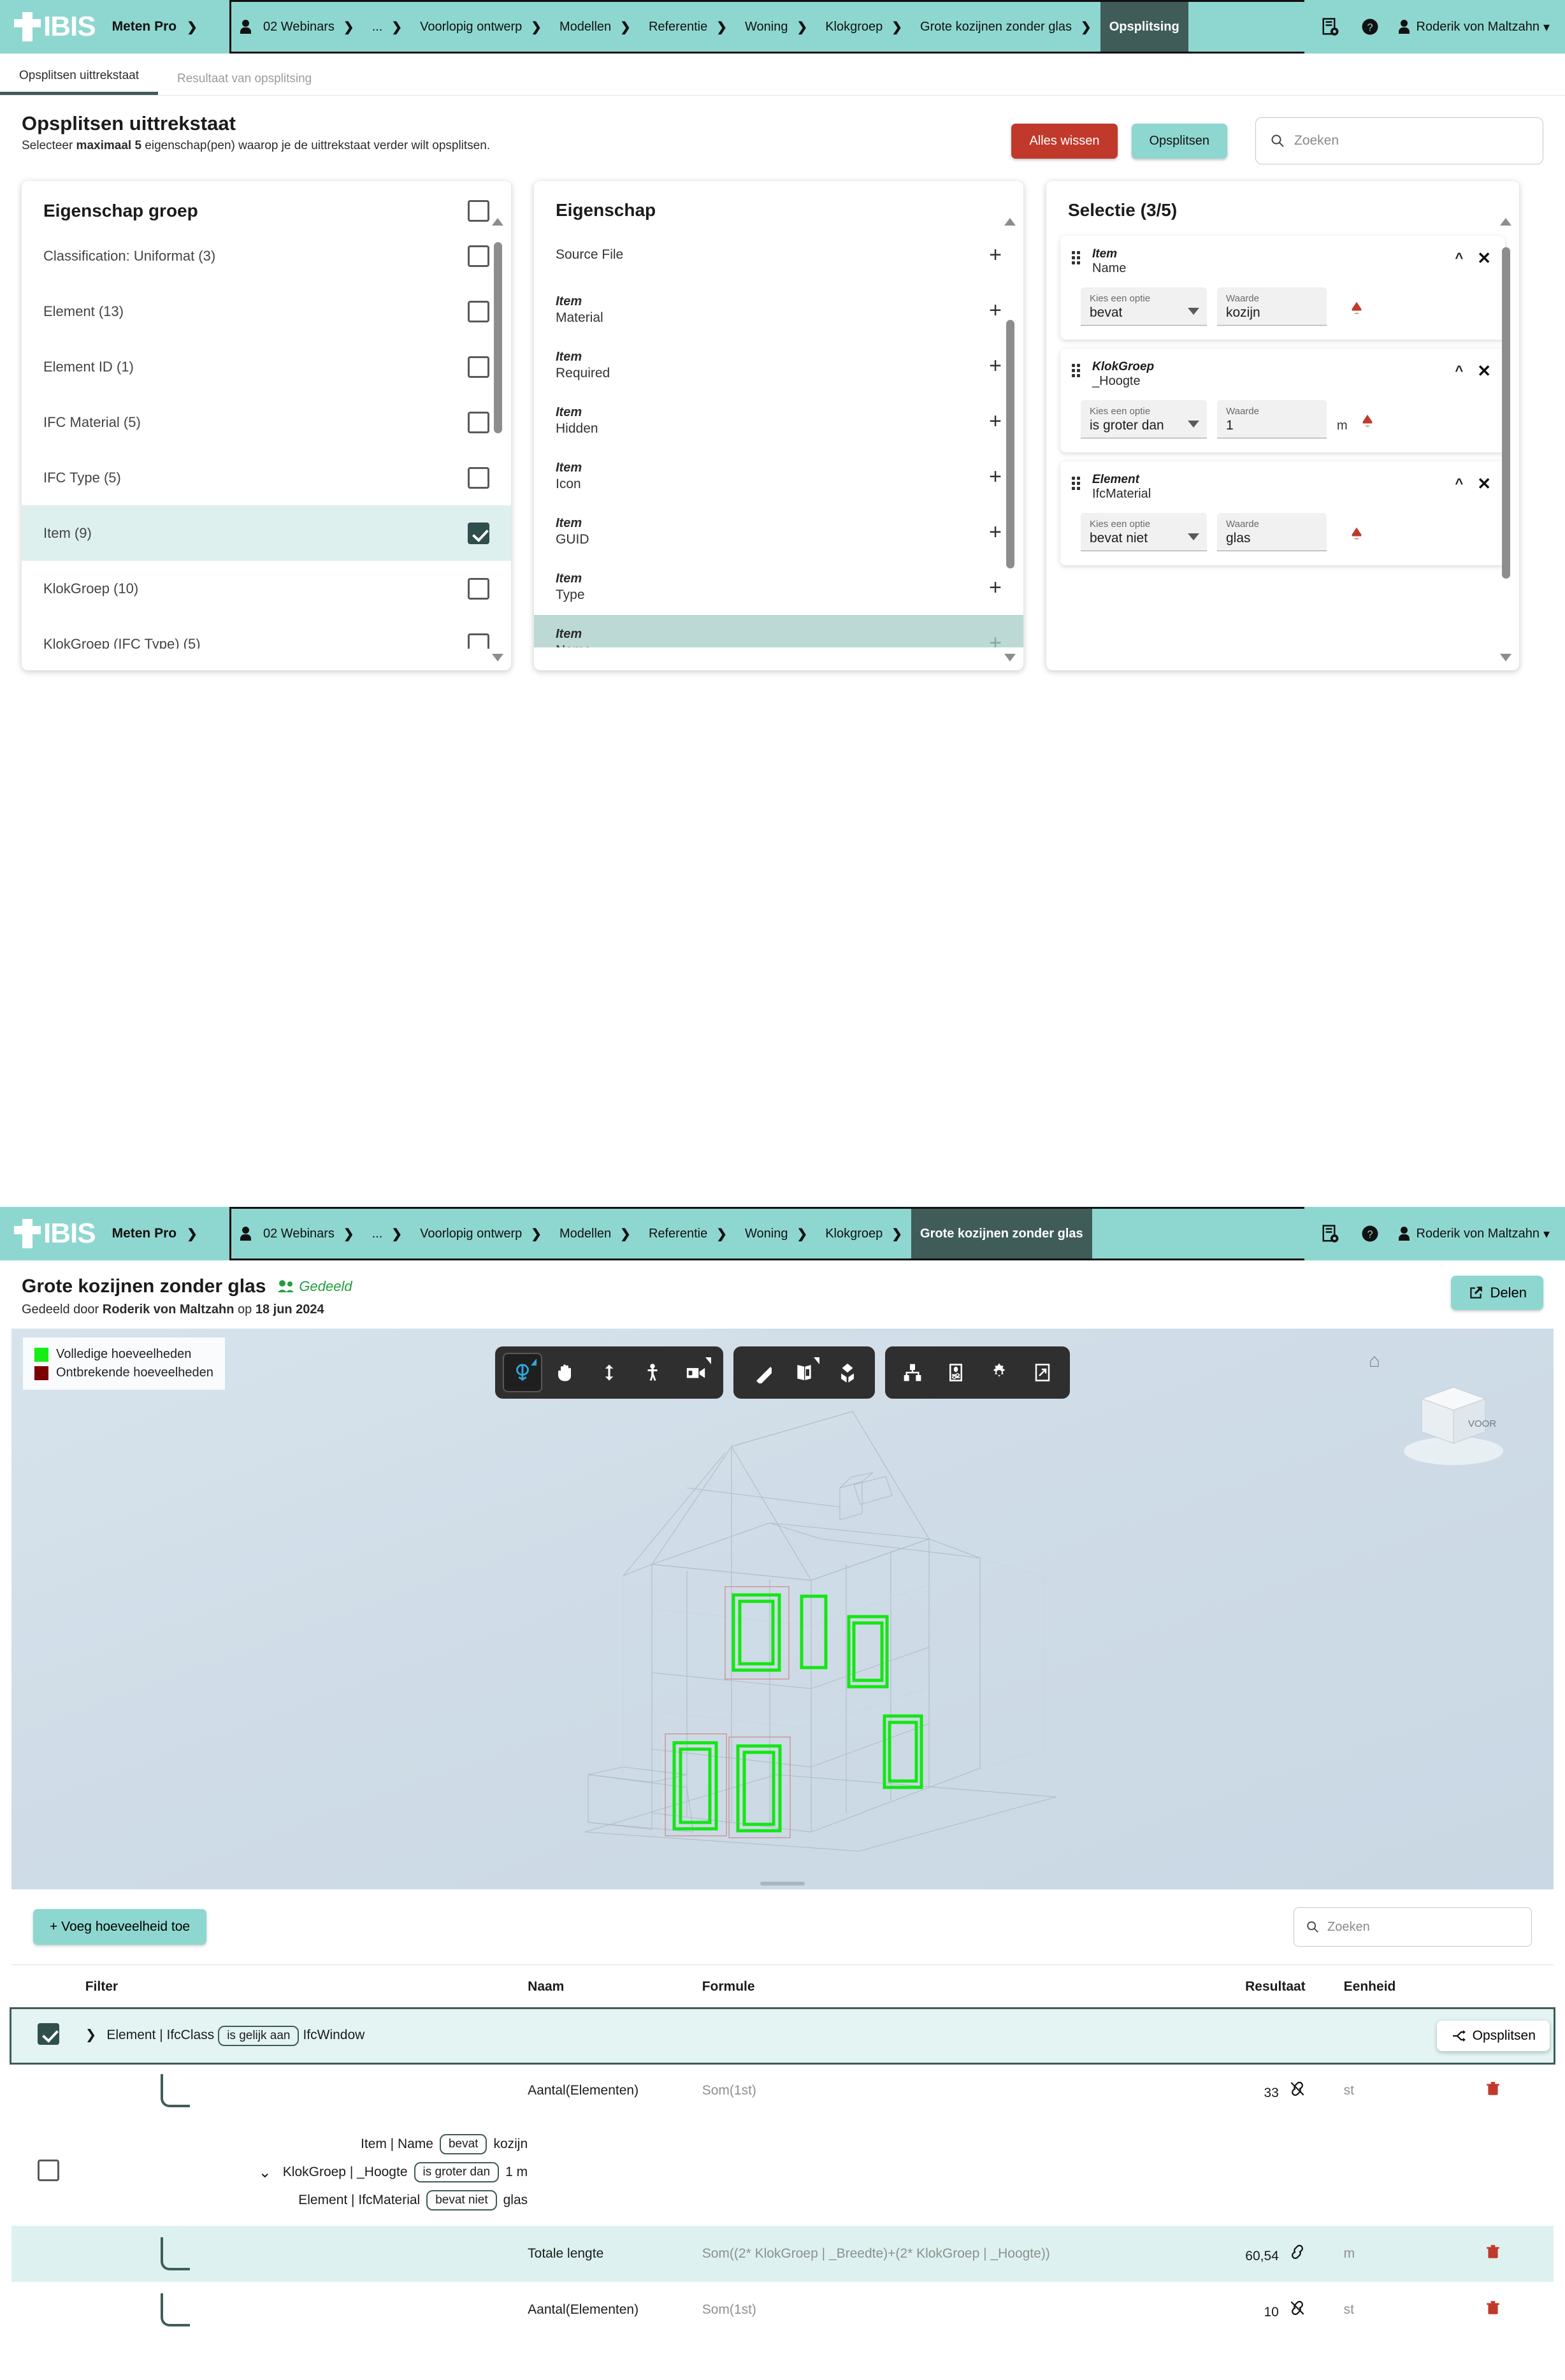 This screenshot has height=2380, width=1565. What do you see at coordinates (266, 533) in the screenshot?
I see `list-item: Item (9)` at bounding box center [266, 533].